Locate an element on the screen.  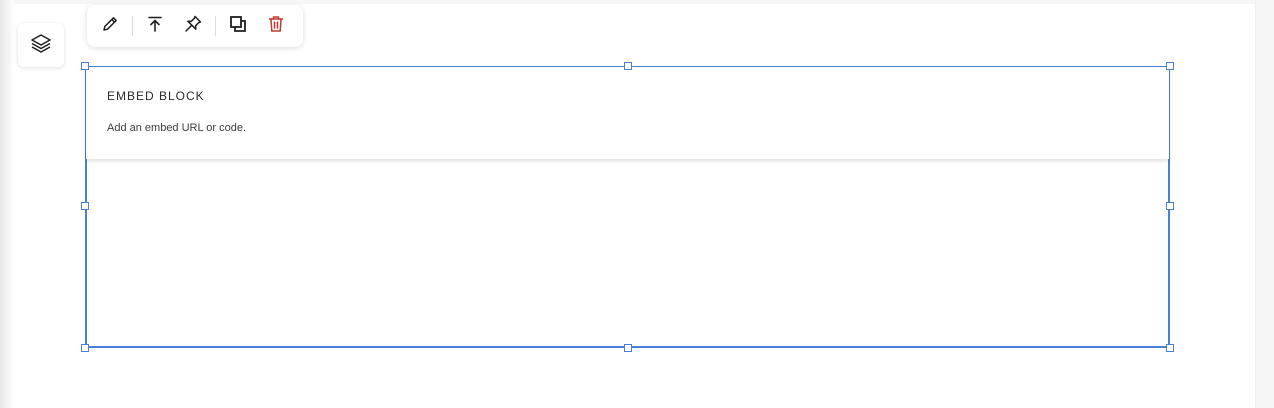
resize-handle-top is located at coordinates (628, 66).